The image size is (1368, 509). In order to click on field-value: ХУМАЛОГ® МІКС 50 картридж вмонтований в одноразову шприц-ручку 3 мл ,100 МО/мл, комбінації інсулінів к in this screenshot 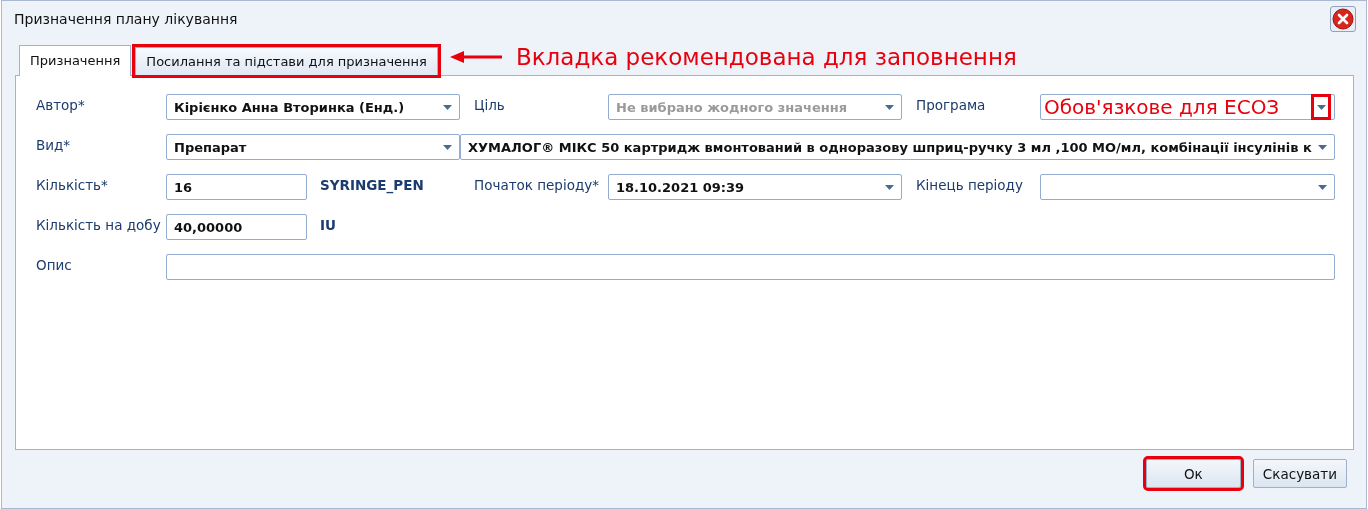, I will do `click(890, 147)`.